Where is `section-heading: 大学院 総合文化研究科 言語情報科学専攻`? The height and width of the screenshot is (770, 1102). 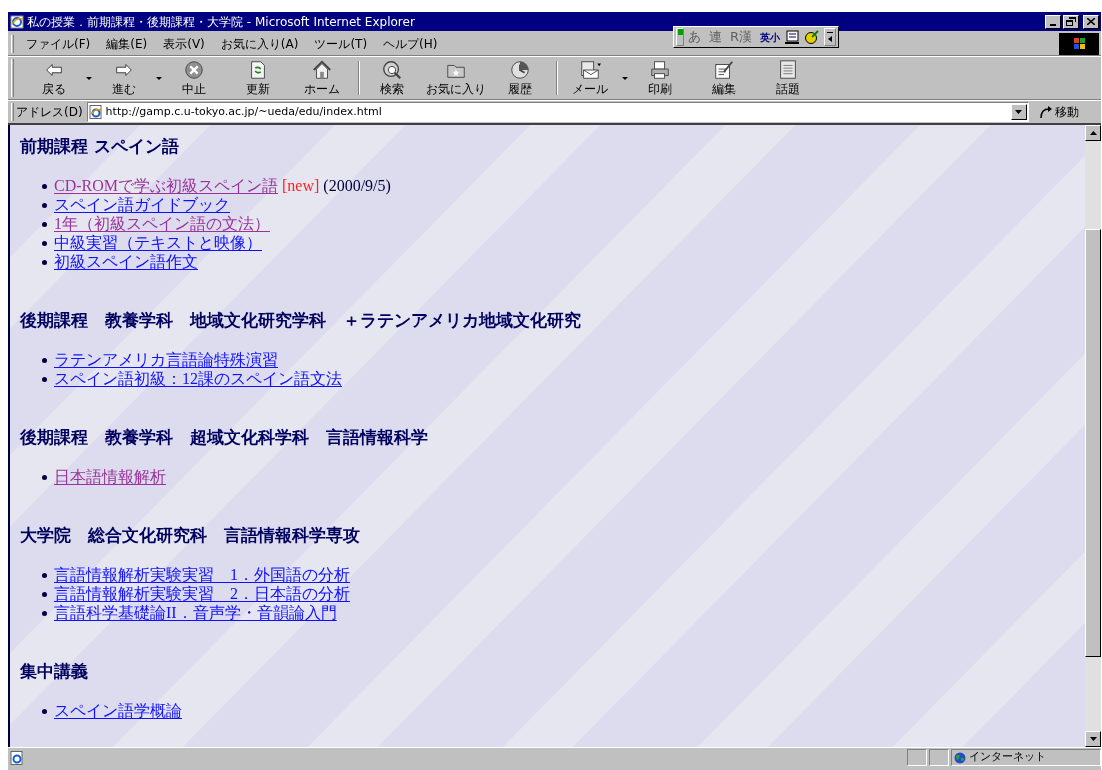 section-heading: 大学院 総合文化研究科 言語情報科学専攻 is located at coordinates (190, 535).